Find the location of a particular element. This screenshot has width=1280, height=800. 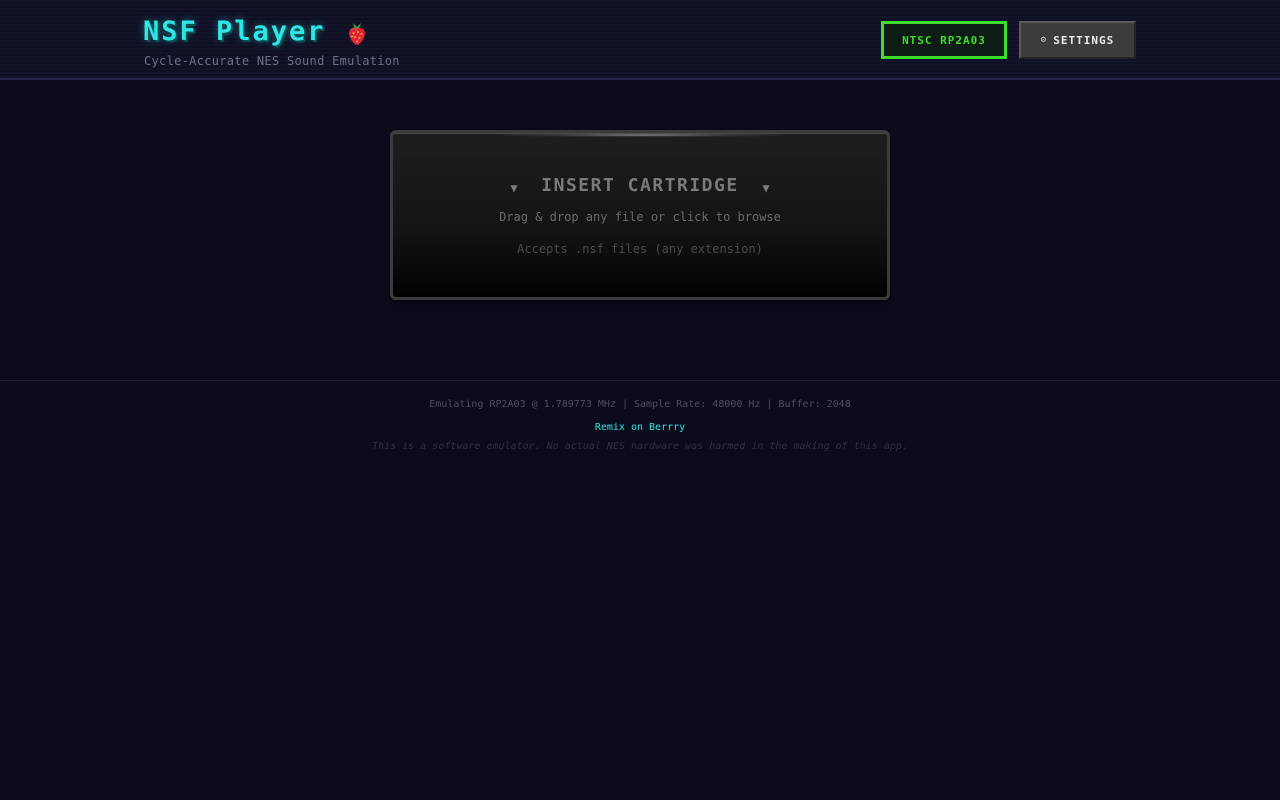

region-badge-label: NTSC RP2A03 is located at coordinates (944, 40).